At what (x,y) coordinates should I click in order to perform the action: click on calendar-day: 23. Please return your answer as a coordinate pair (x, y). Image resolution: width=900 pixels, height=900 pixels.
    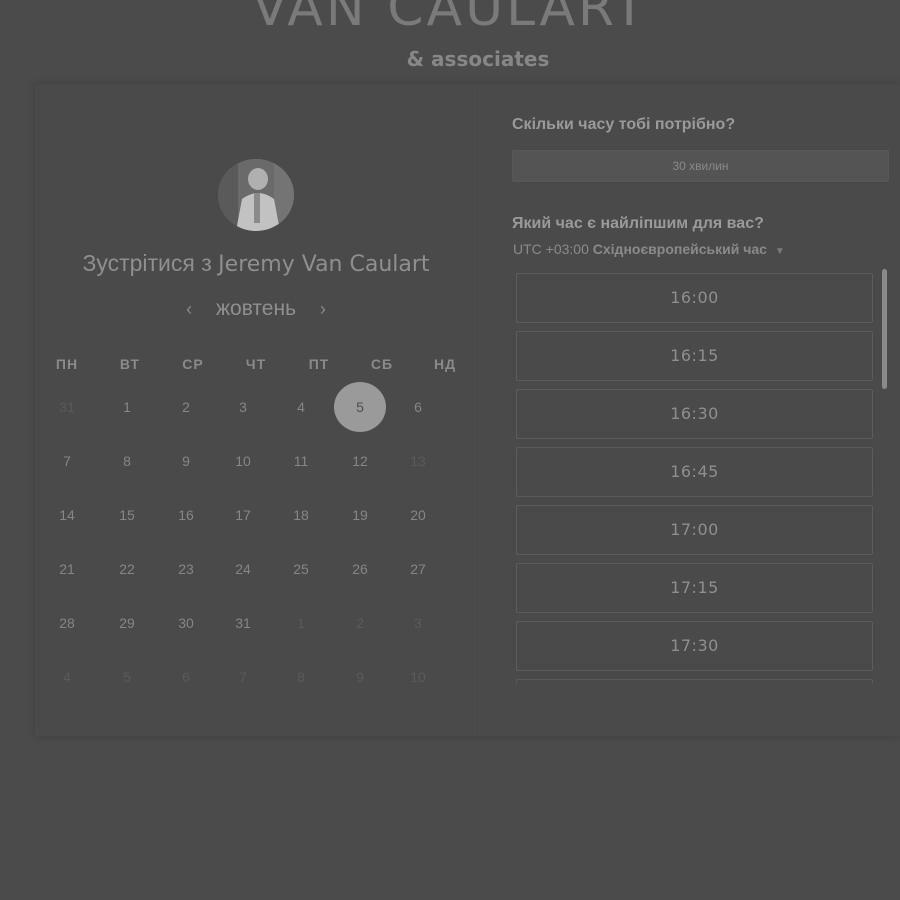
    Looking at the image, I should click on (186, 569).